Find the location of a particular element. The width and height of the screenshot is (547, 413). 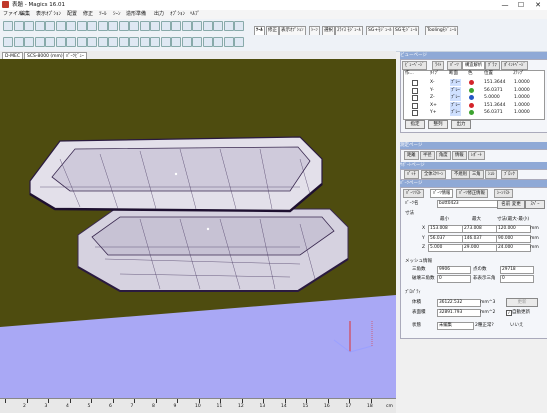

ribbon-tab-fix: 修正 is located at coordinates (272, 30).